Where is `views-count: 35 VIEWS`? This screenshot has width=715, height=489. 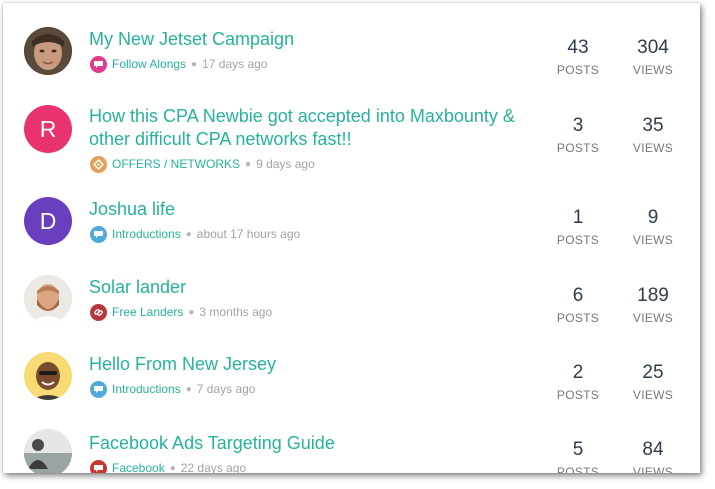
views-count: 35 VIEWS is located at coordinates (653, 135).